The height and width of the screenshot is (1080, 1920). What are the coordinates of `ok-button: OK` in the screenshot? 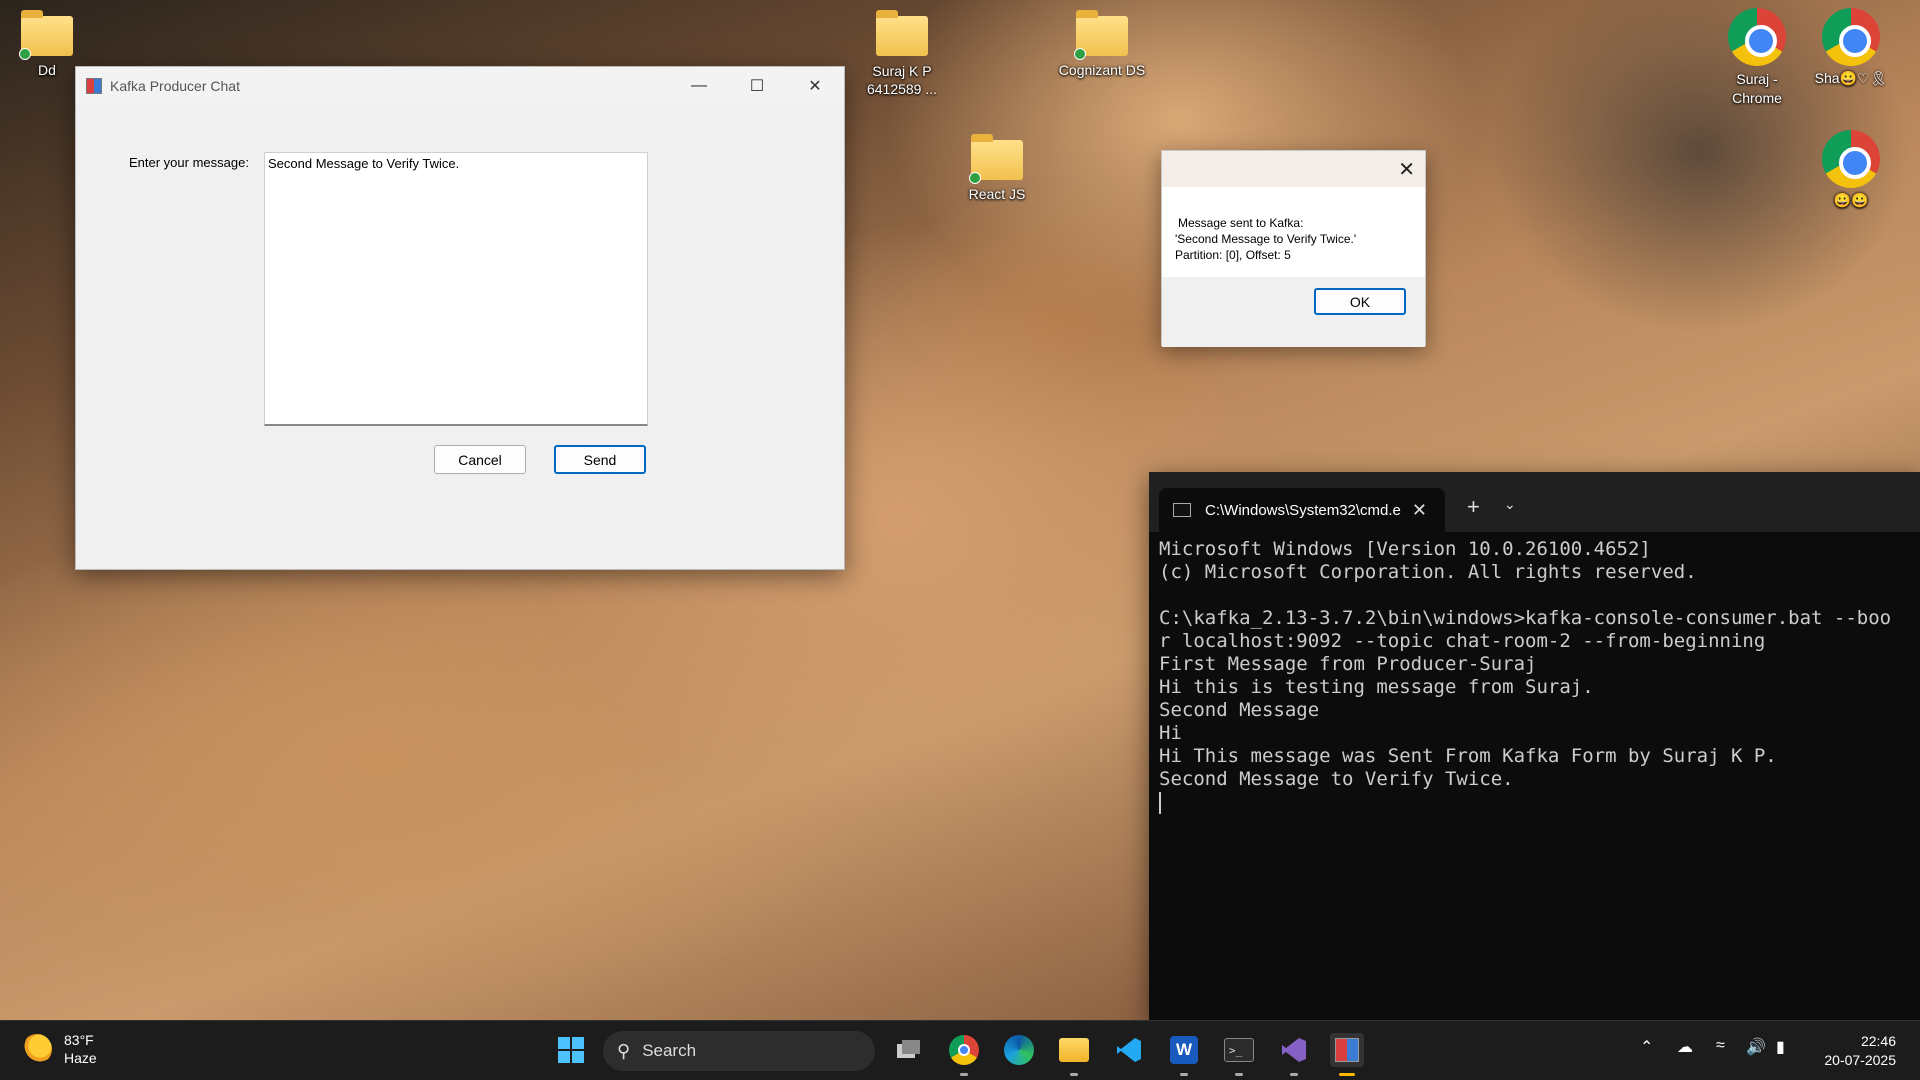 It's located at (1360, 301).